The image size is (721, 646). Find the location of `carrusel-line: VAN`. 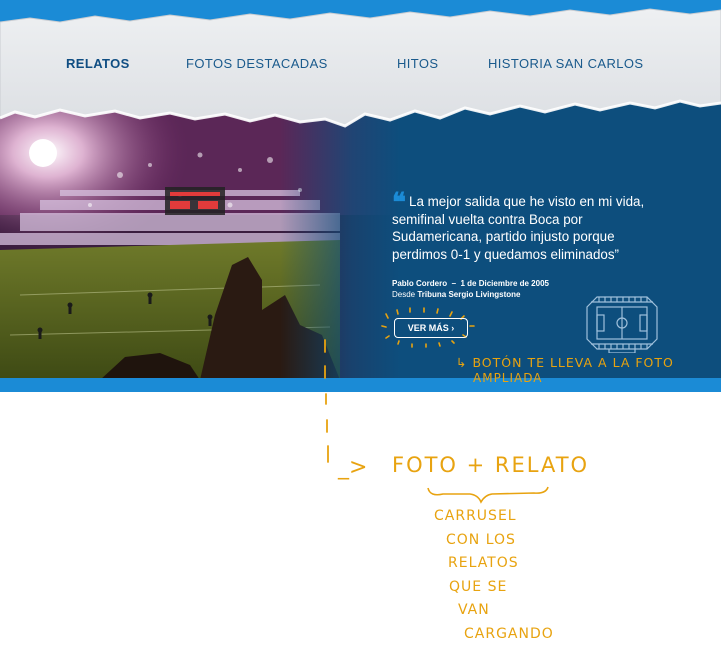

carrusel-line: VAN is located at coordinates (494, 611).